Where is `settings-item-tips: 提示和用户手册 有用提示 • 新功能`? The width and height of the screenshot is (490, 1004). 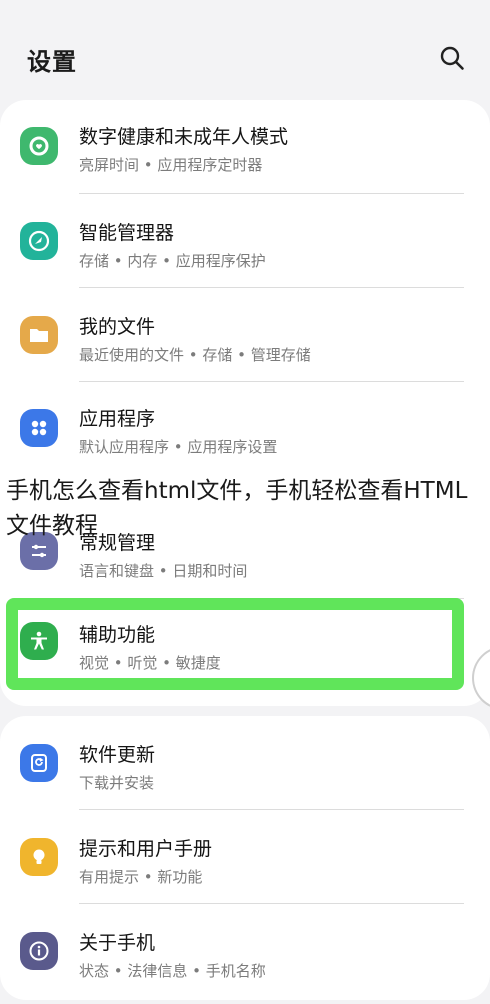
settings-item-tips: 提示和用户手册 有用提示 • 新功能 is located at coordinates (245, 857).